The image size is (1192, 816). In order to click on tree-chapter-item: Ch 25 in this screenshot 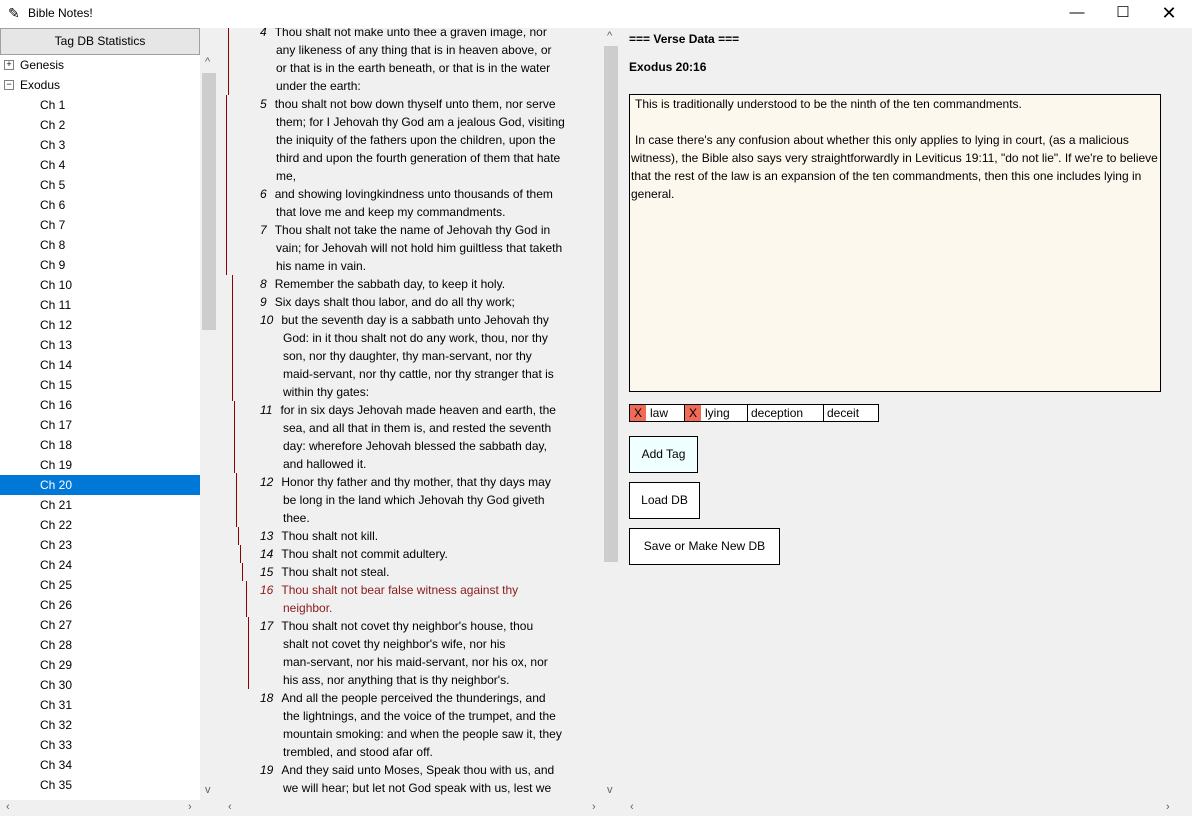, I will do `click(100, 585)`.